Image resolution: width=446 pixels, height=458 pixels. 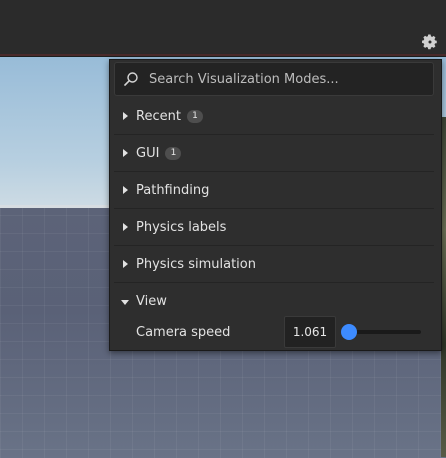 I want to click on search-icon, so click(x=131, y=79).